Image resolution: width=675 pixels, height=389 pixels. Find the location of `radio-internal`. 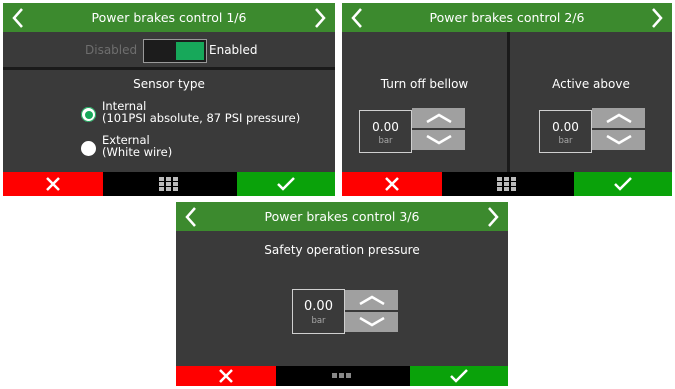

radio-internal is located at coordinates (88, 114).